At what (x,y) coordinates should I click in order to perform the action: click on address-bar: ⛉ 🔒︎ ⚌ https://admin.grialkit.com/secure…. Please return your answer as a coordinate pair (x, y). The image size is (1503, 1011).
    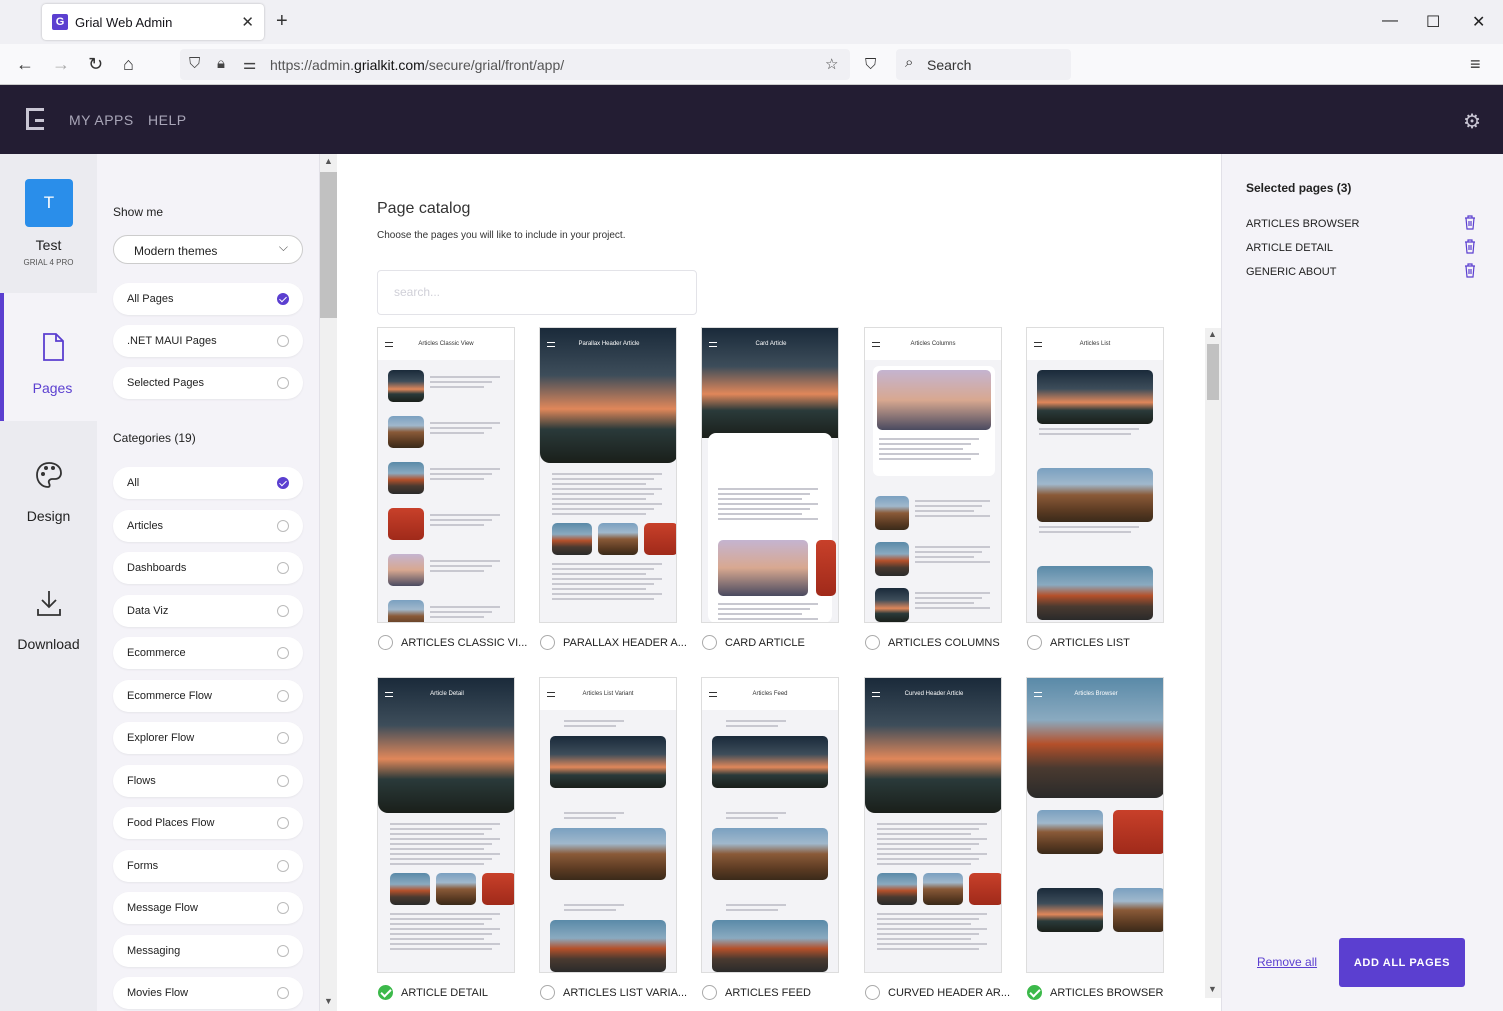
    Looking at the image, I should click on (515, 64).